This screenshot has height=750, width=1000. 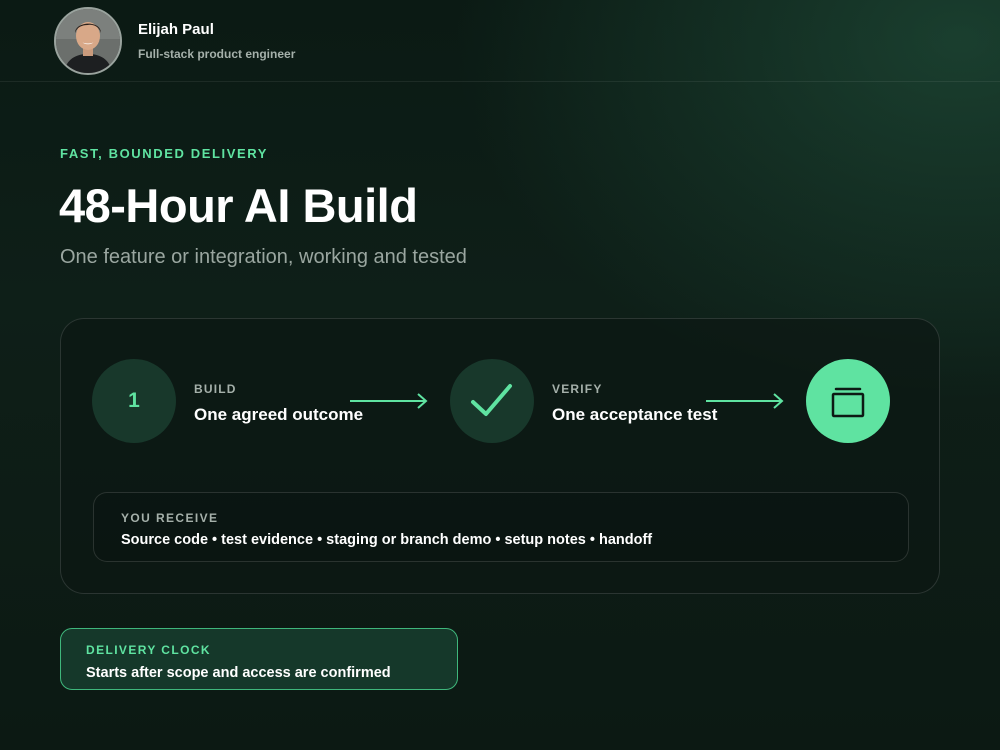 What do you see at coordinates (164, 153) in the screenshot?
I see `hero-eyebrow: FAST, BOUNDED DELIVERY` at bounding box center [164, 153].